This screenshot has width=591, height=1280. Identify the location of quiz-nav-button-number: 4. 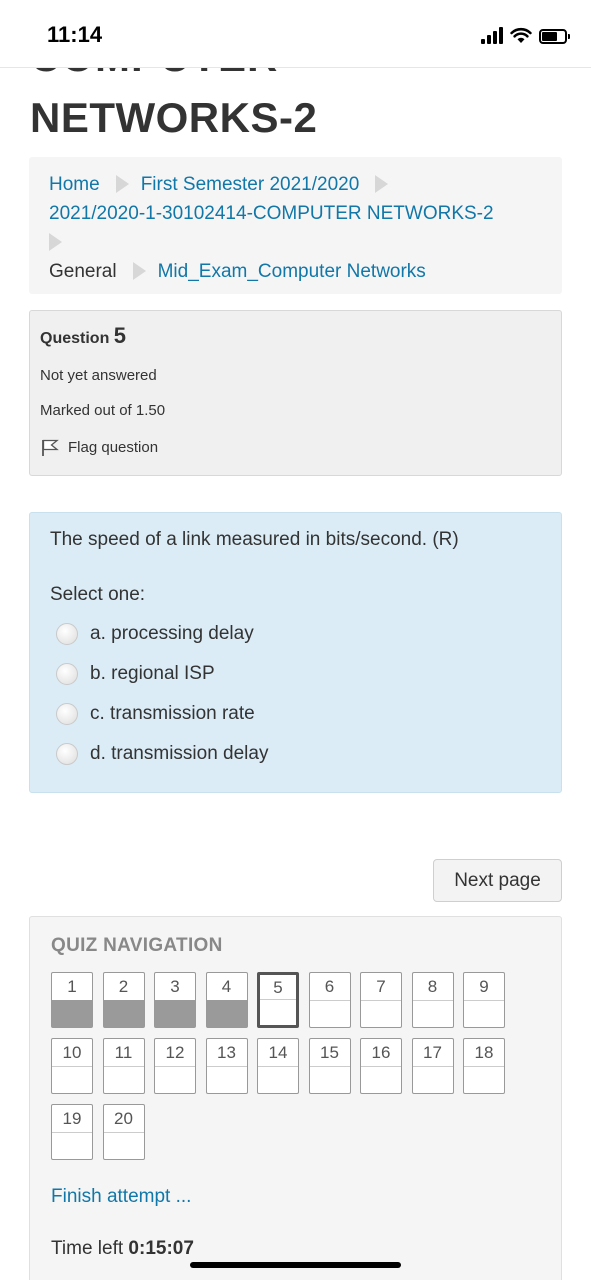
(226, 987).